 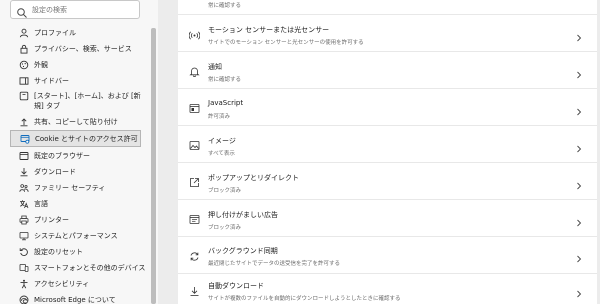 I want to click on sidebar-item-reset-settings: 設定のリセット, so click(x=75, y=251).